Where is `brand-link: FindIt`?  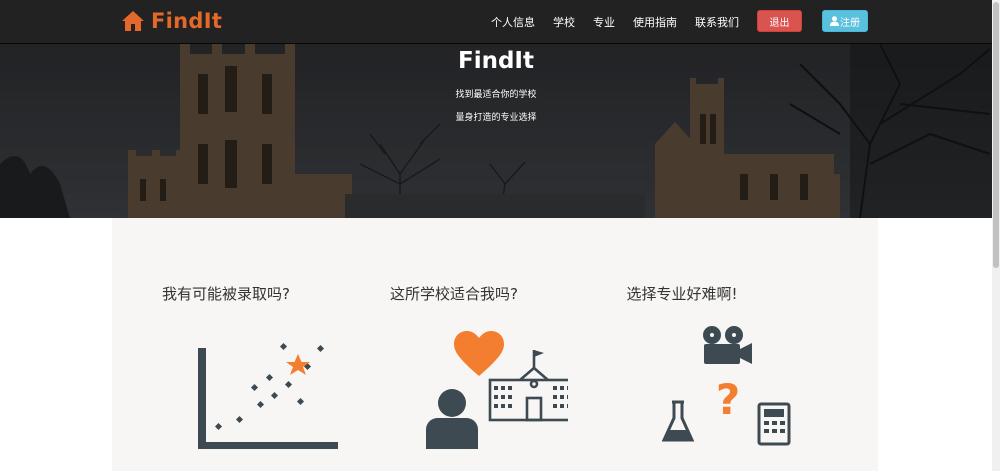 brand-link: FindIt is located at coordinates (171, 21).